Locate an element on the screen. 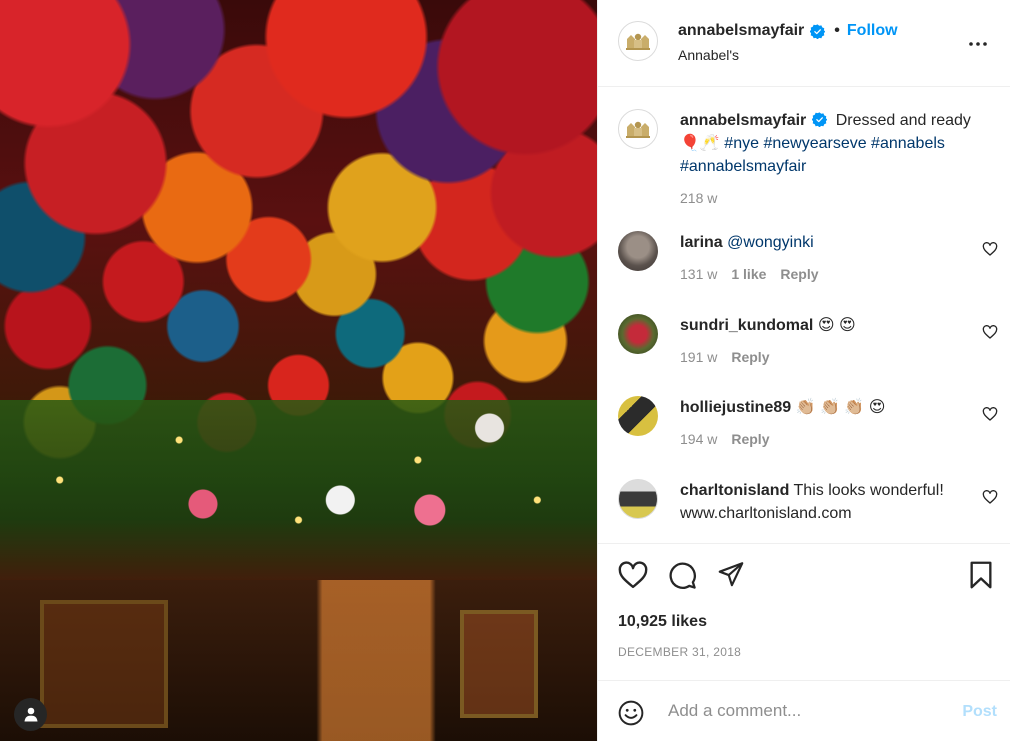 The image size is (1010, 741). emoji-icon is located at coordinates (631, 713).